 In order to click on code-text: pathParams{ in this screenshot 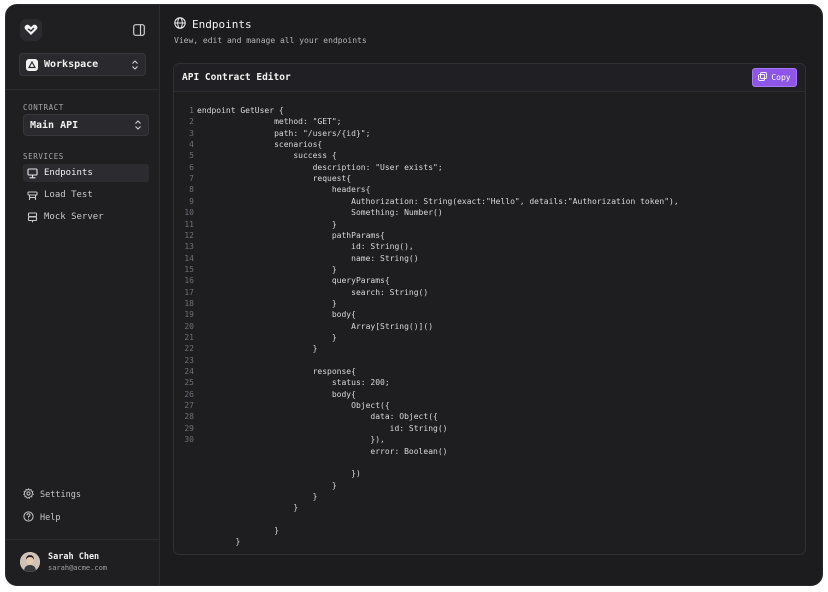, I will do `click(291, 235)`.